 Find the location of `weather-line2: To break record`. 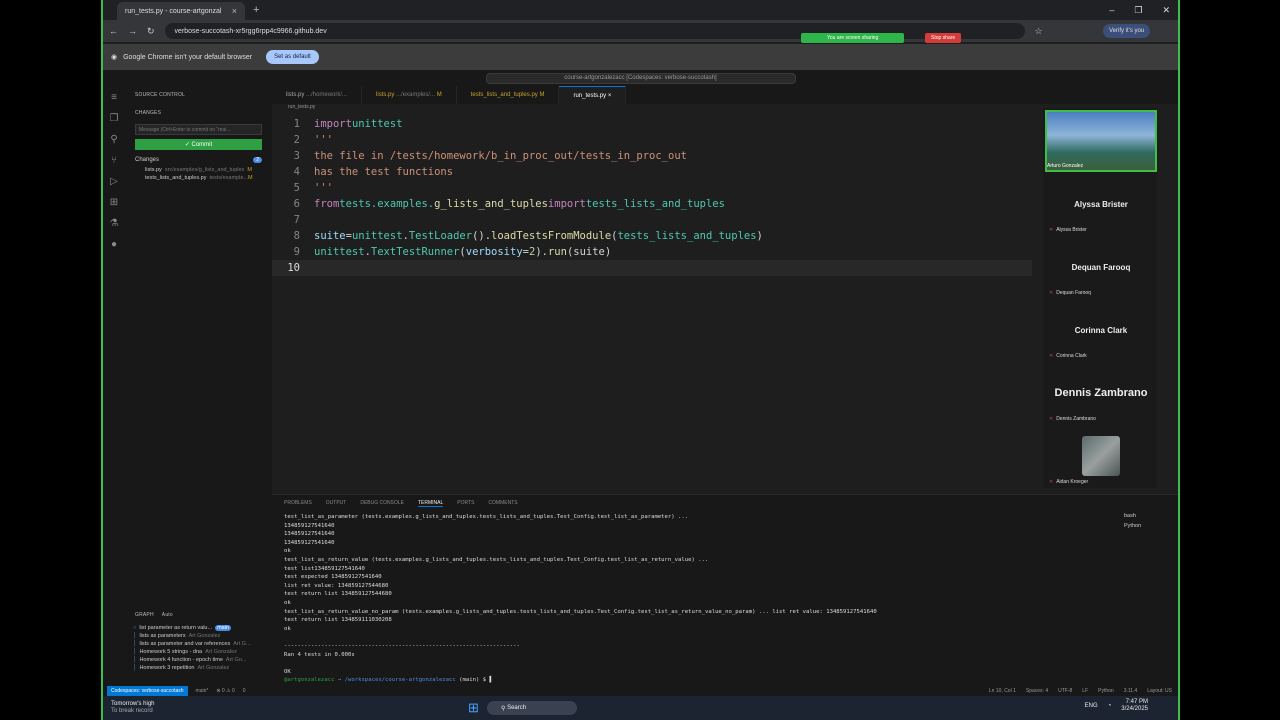

weather-line2: To break record is located at coordinates (132, 711).